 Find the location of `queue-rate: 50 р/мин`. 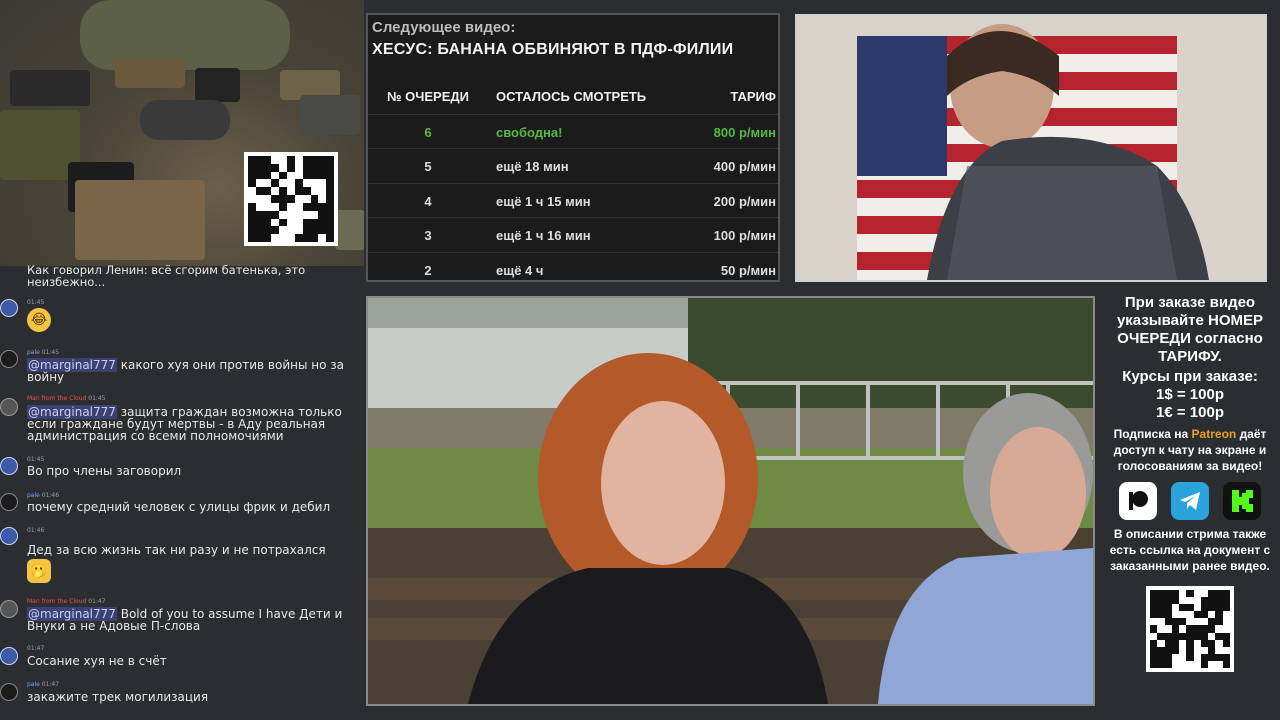

queue-rate: 50 р/мин is located at coordinates (748, 270).